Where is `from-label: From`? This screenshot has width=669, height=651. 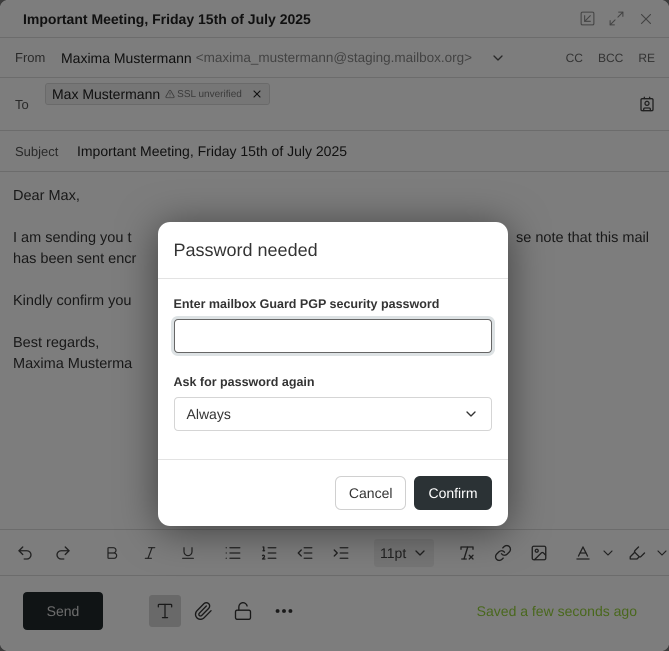 from-label: From is located at coordinates (30, 57).